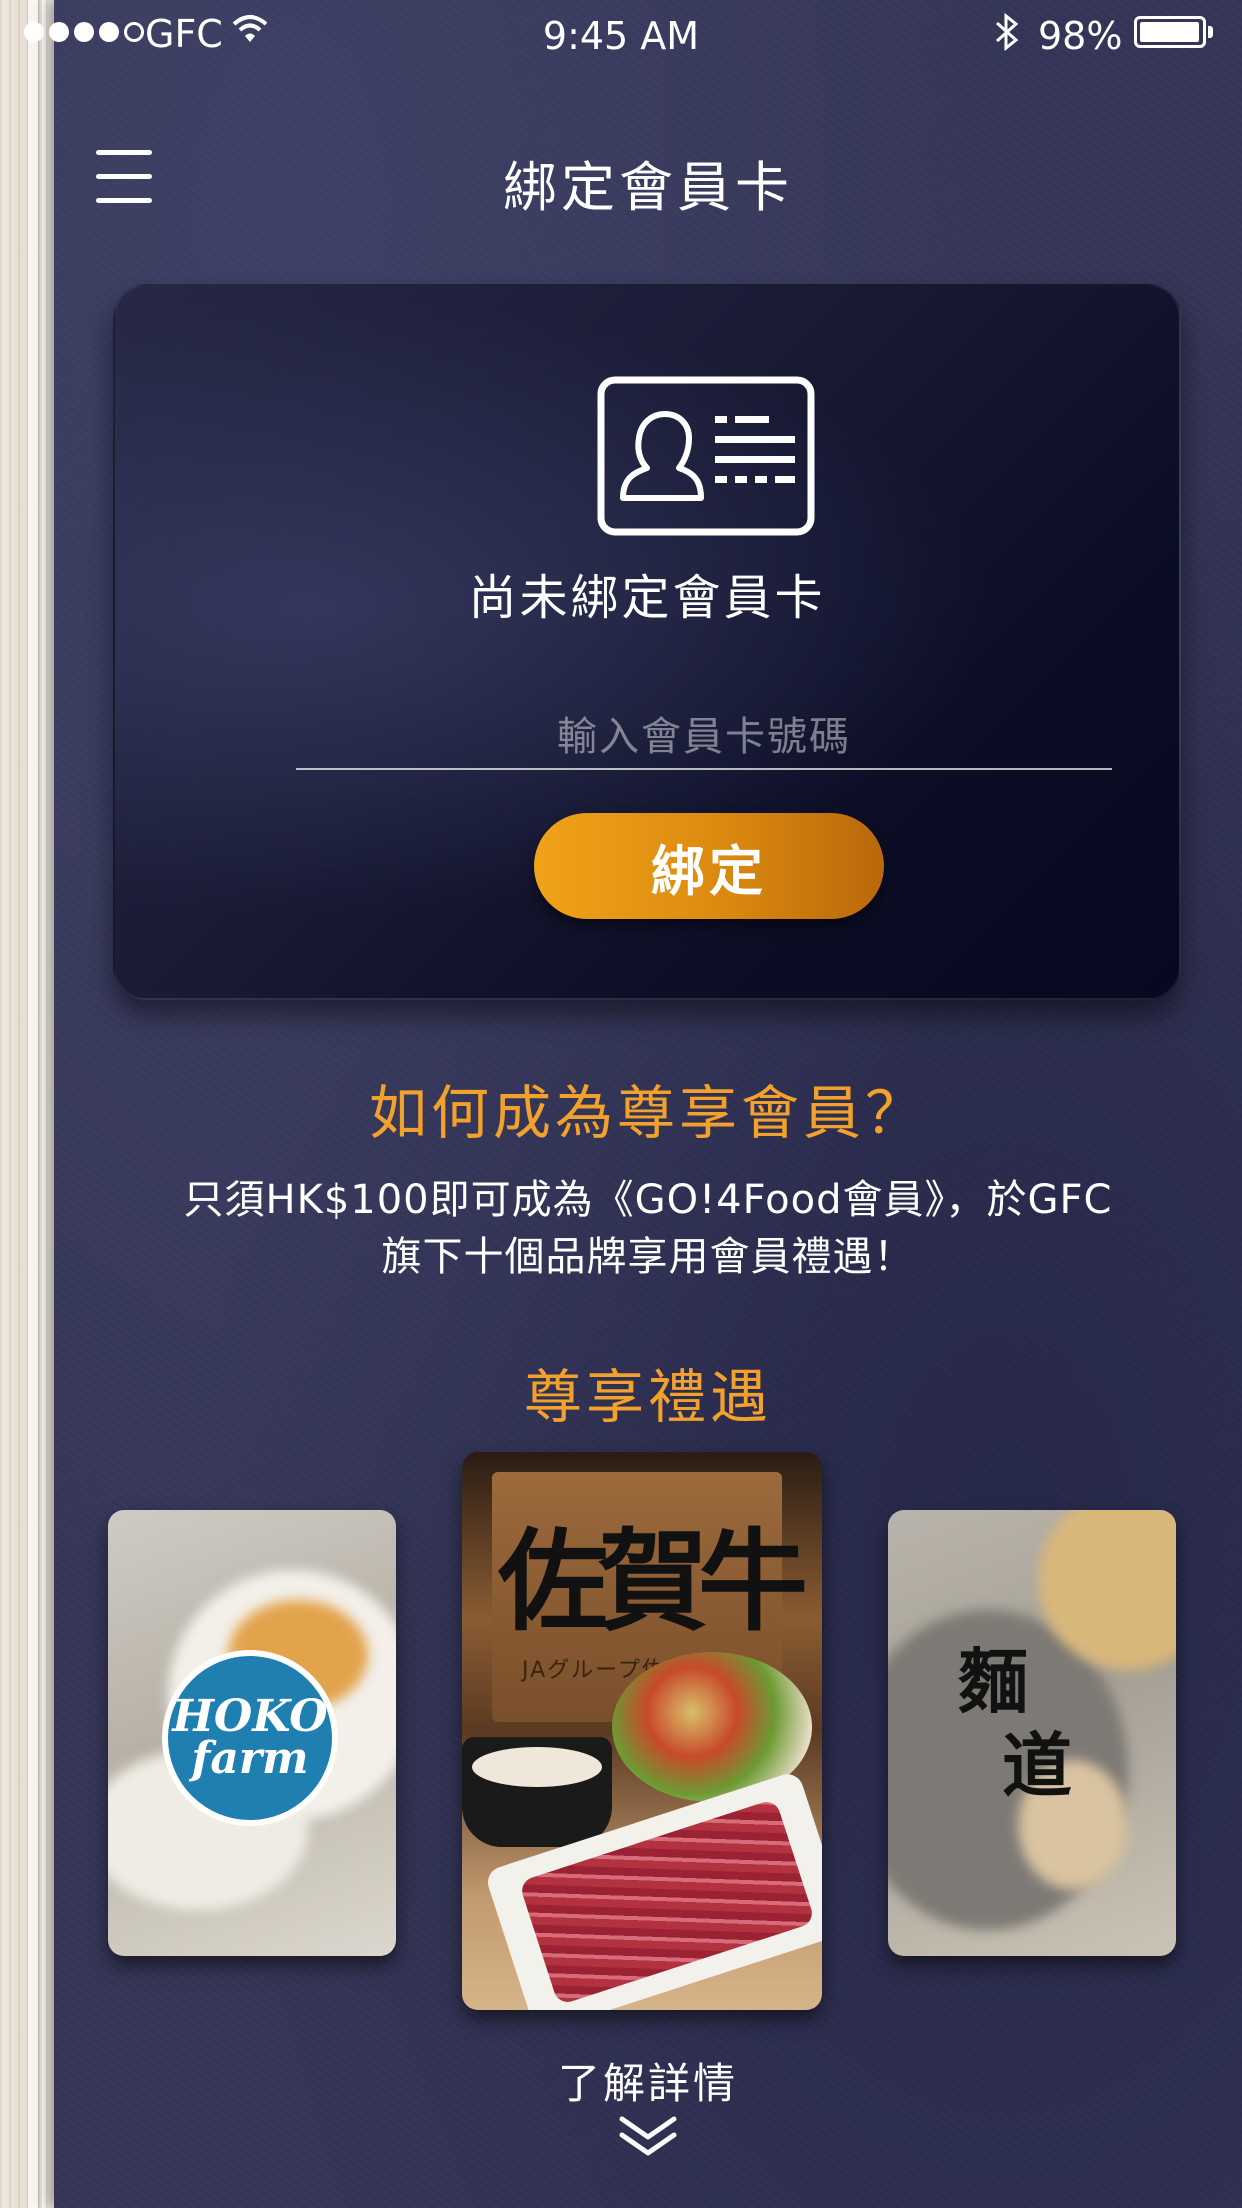 The height and width of the screenshot is (2208, 1242). Describe the element at coordinates (1007, 32) in the screenshot. I see `bluetooth-icon` at that location.